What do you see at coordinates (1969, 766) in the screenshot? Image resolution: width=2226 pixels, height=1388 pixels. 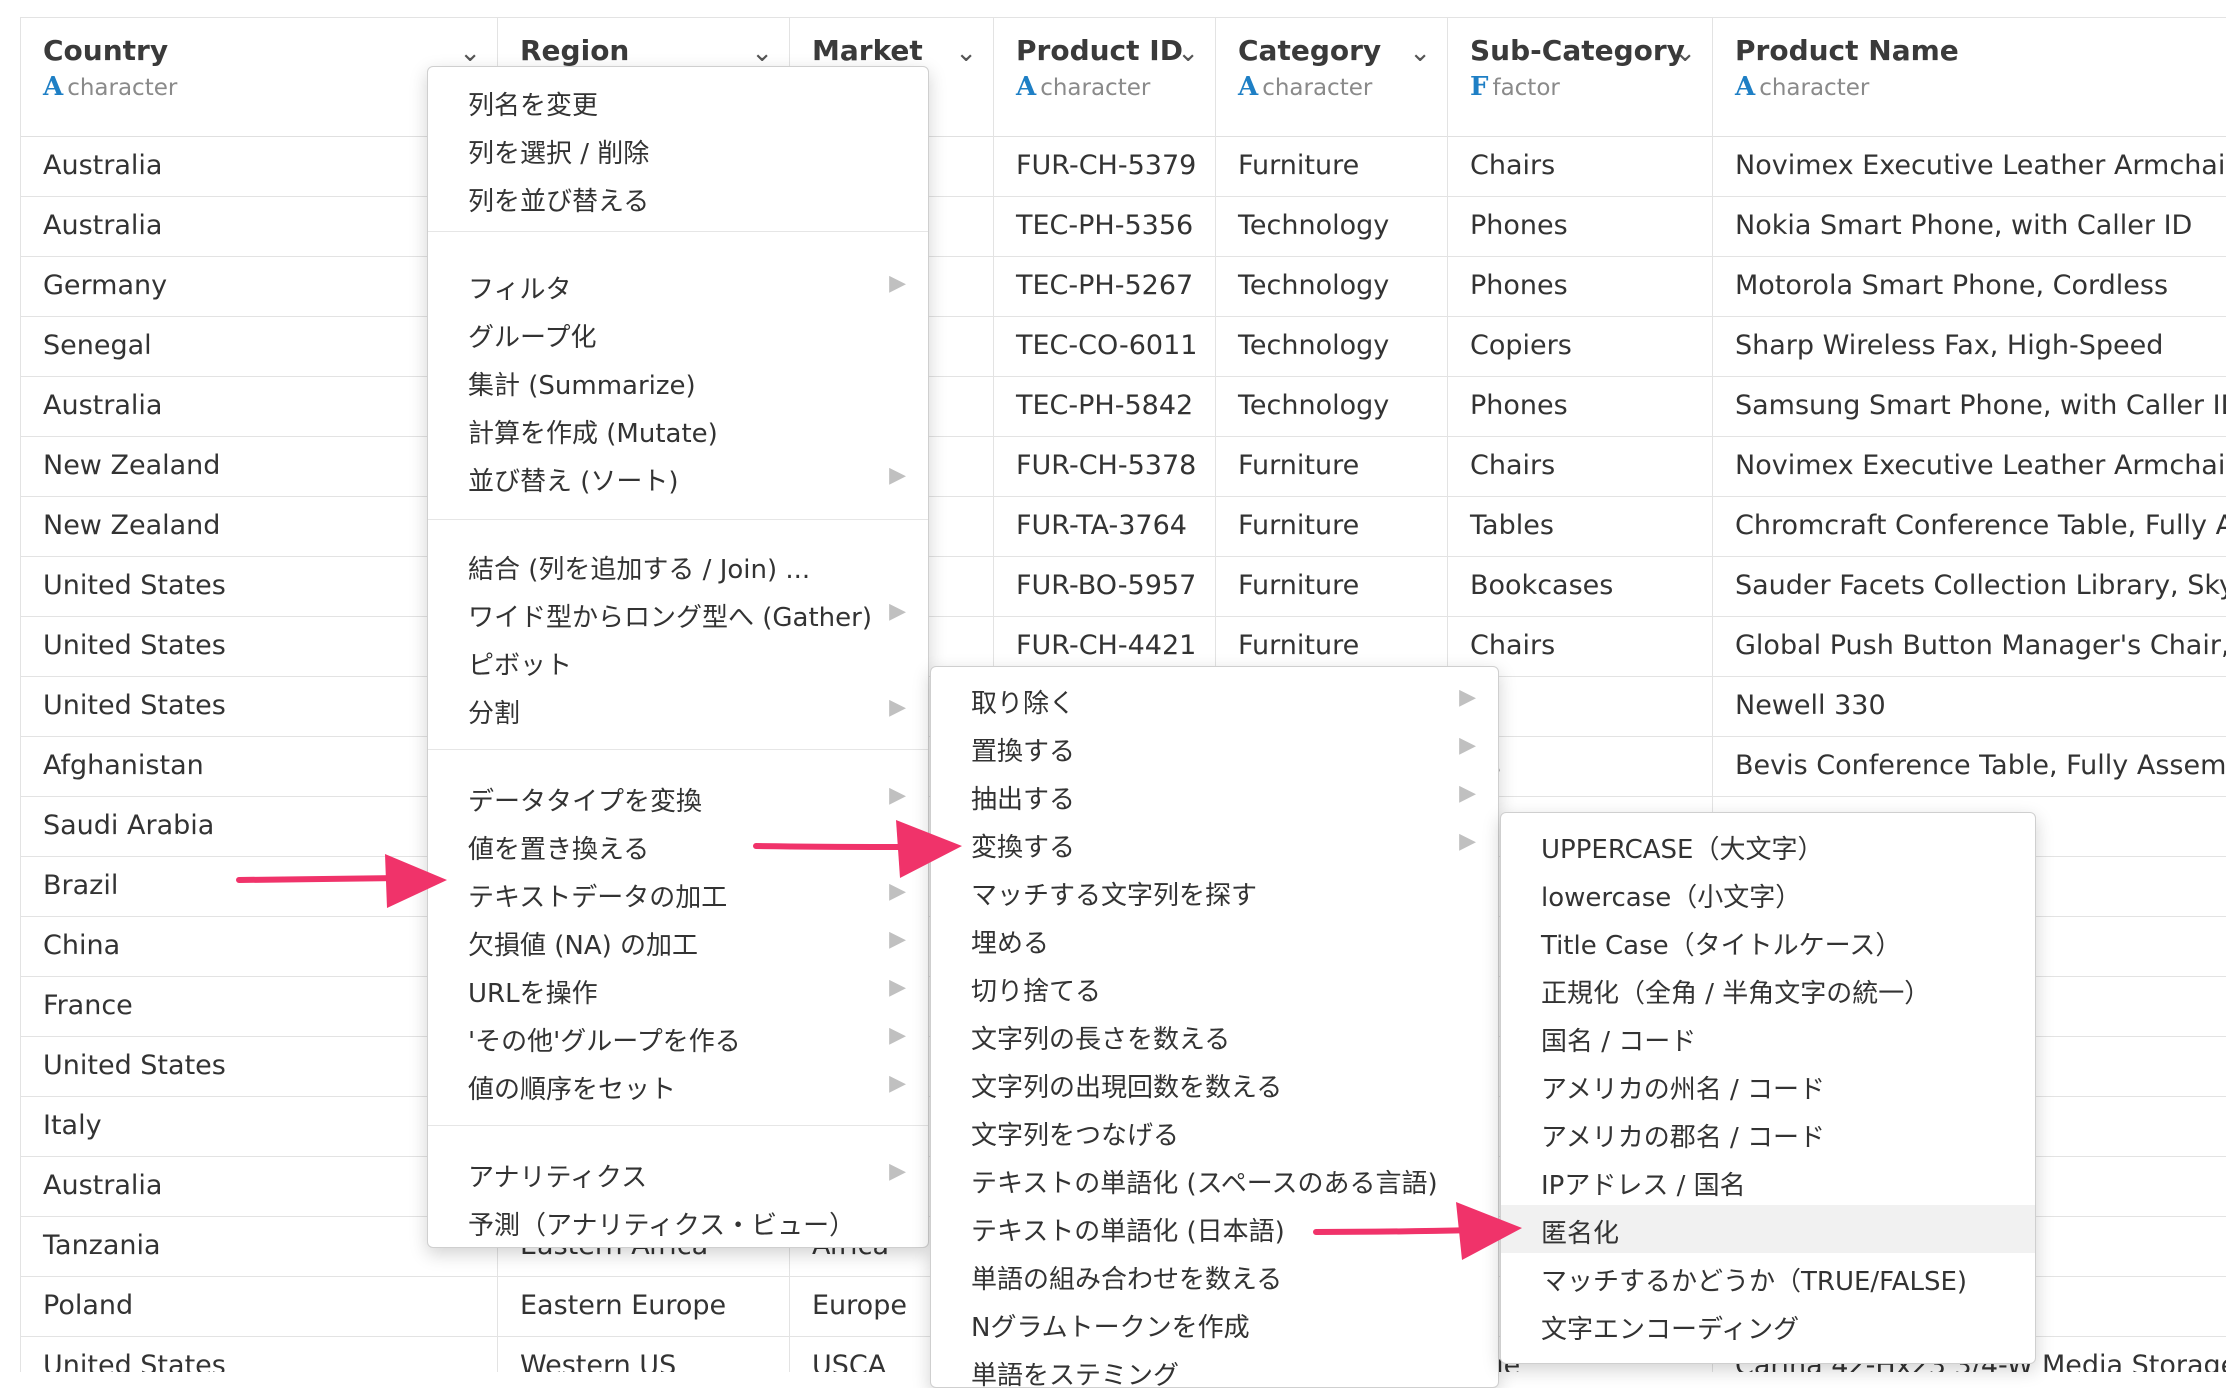 I see `table-cell: Bevis Conference Table, Fully Assembled` at bounding box center [1969, 766].